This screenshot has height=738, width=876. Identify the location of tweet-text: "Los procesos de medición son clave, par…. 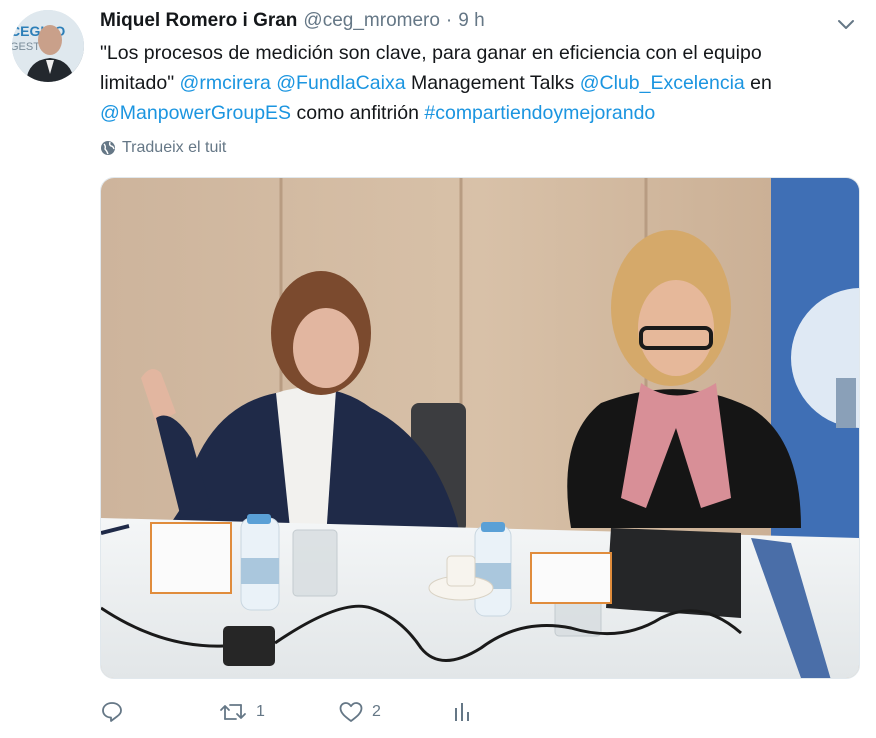
(470, 83).